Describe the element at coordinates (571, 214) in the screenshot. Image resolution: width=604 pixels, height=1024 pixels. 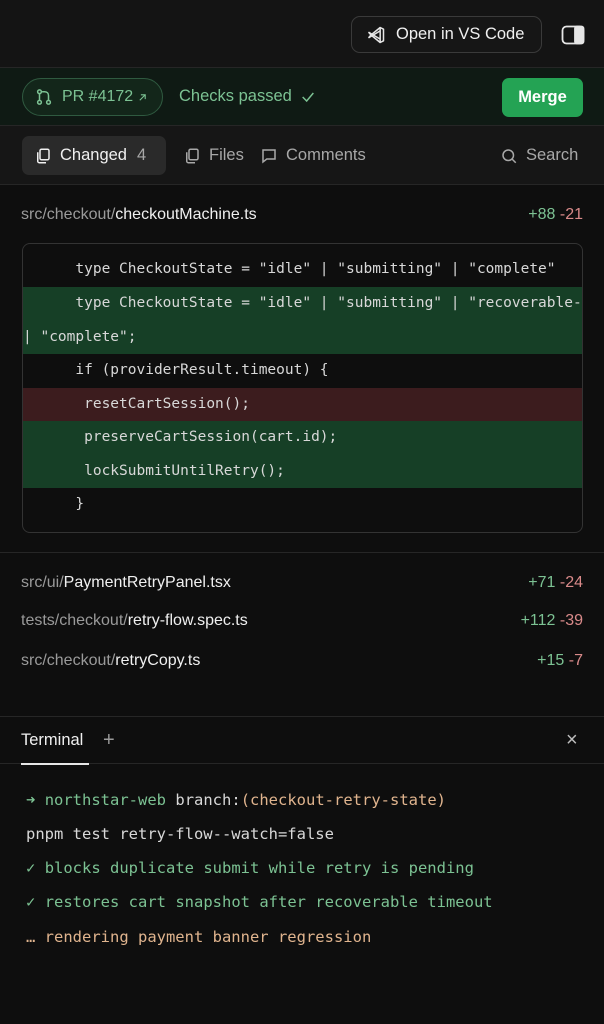
I see `deletions-count: -21` at that location.